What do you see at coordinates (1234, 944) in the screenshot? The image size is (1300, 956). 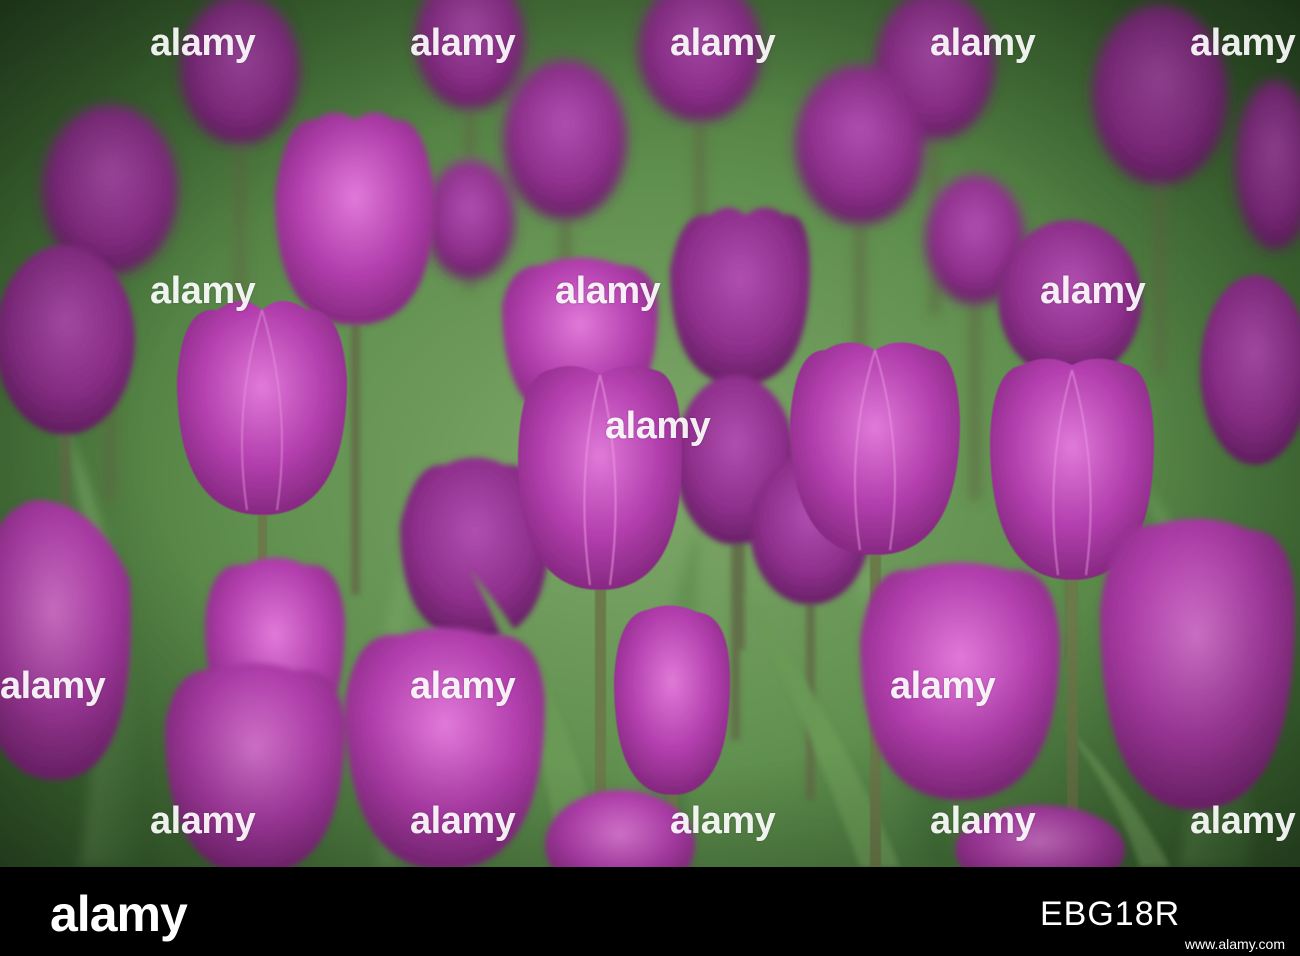 I see `footer-url-text: www.alamy.com` at bounding box center [1234, 944].